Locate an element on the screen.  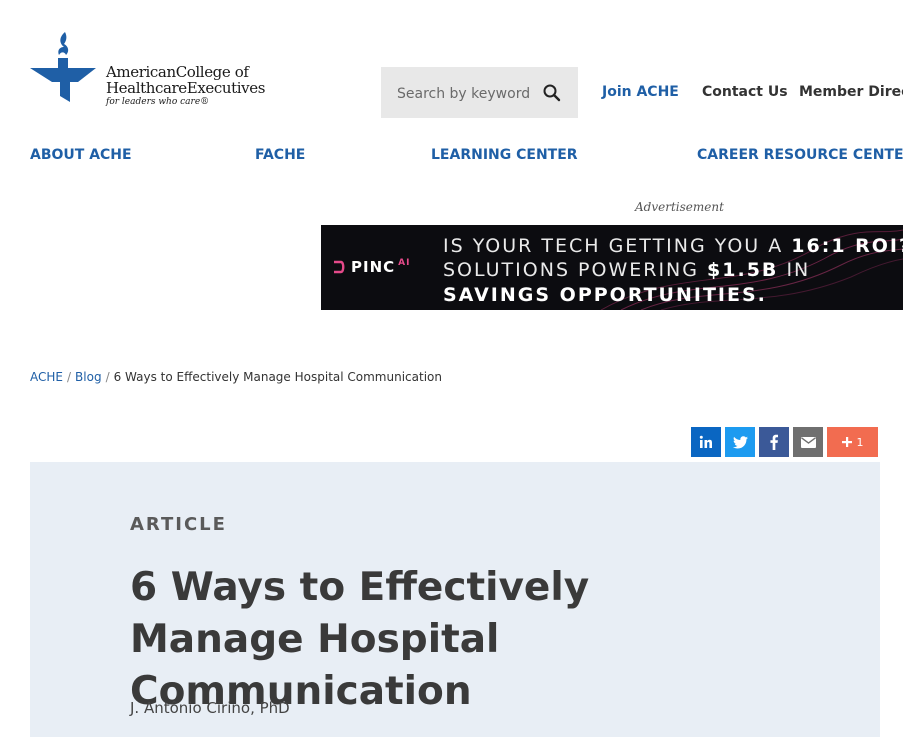
join-ache-link: Join ACHE is located at coordinates (640, 92).